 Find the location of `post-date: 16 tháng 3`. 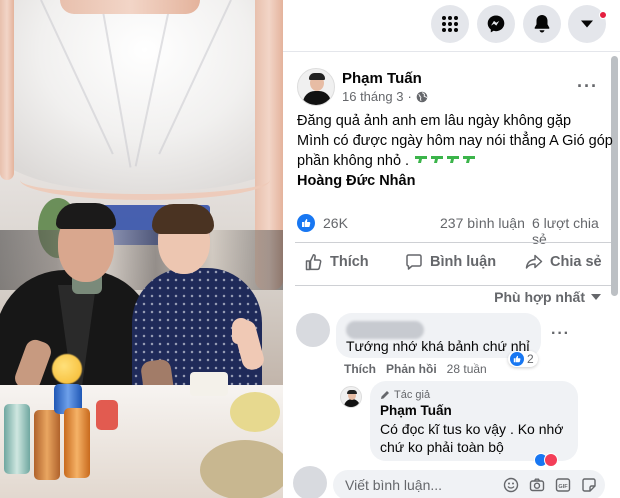

post-date: 16 tháng 3 is located at coordinates (372, 96).